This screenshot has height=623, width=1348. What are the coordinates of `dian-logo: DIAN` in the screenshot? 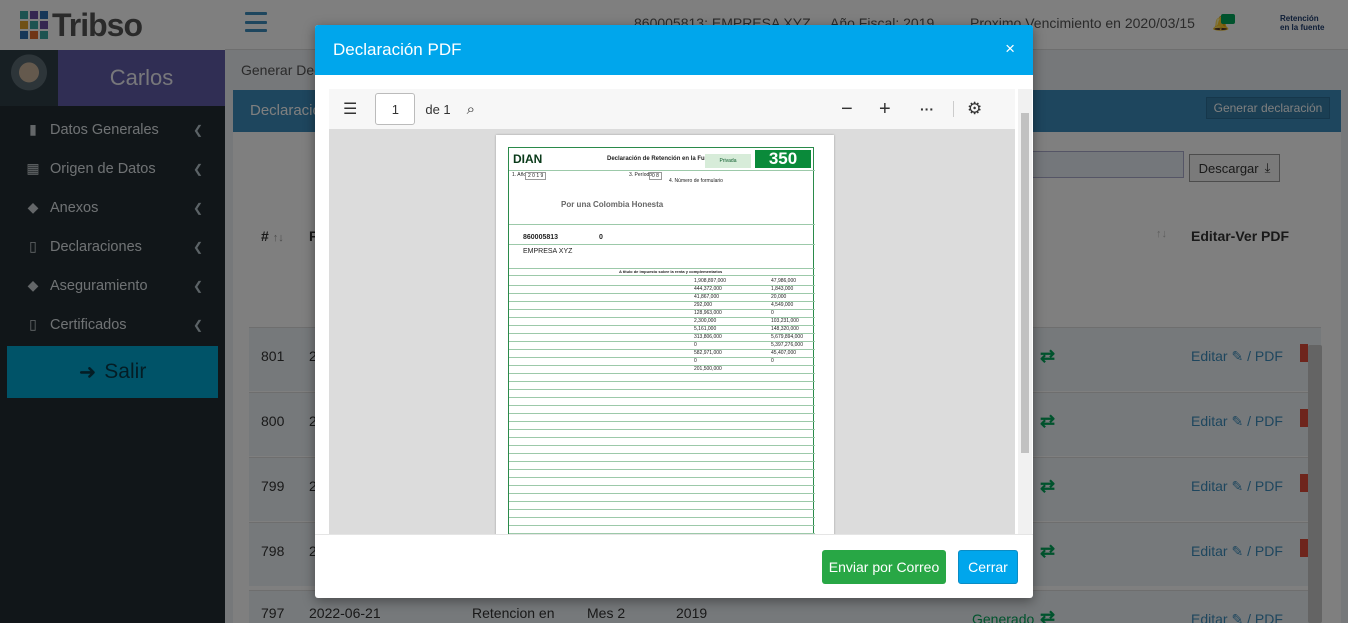 It's located at (528, 159).